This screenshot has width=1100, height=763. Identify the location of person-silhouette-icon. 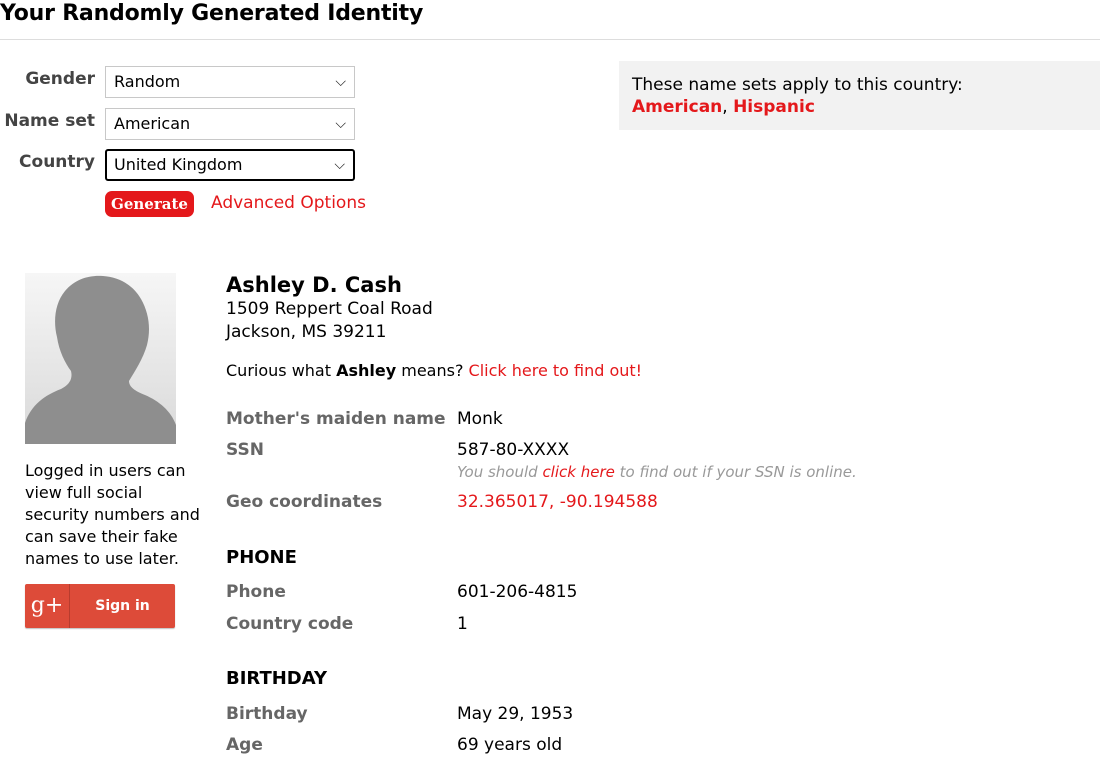
(100, 359).